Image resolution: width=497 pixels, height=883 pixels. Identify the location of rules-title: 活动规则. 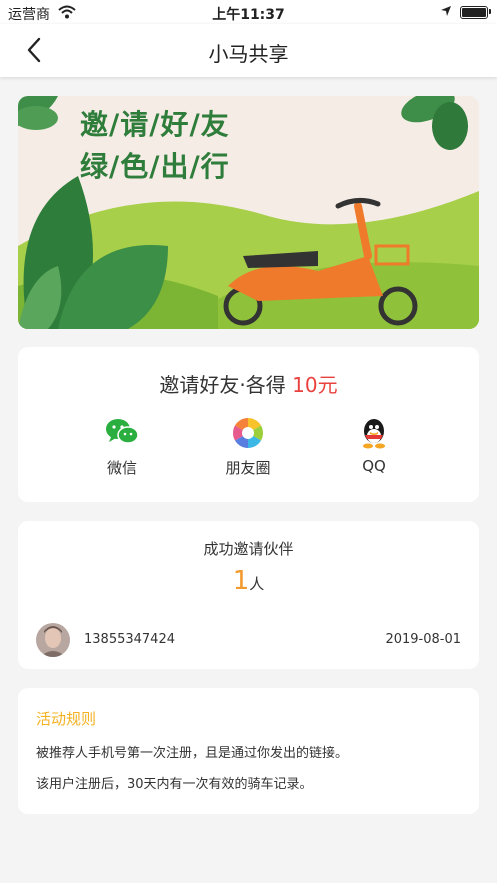
(66, 719).